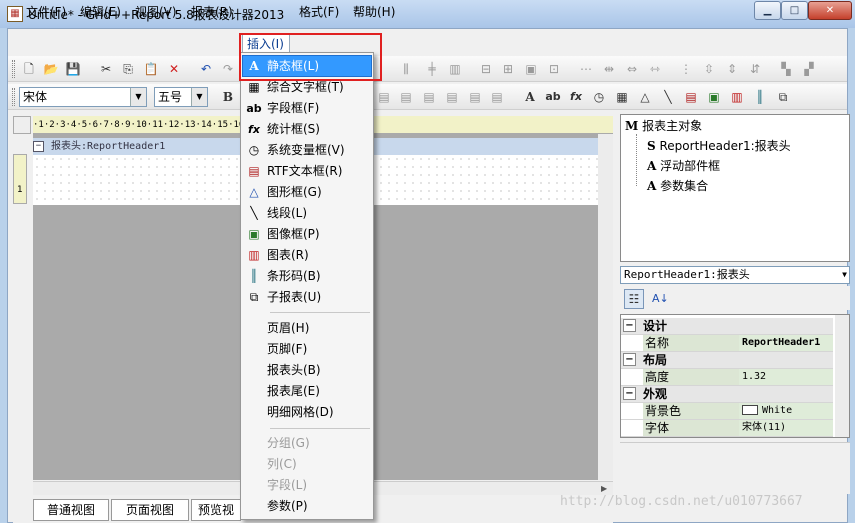 Image resolution: width=855 pixels, height=523 pixels. I want to click on menu-item-summary-box: fx 统计框(S), so click(307, 129).